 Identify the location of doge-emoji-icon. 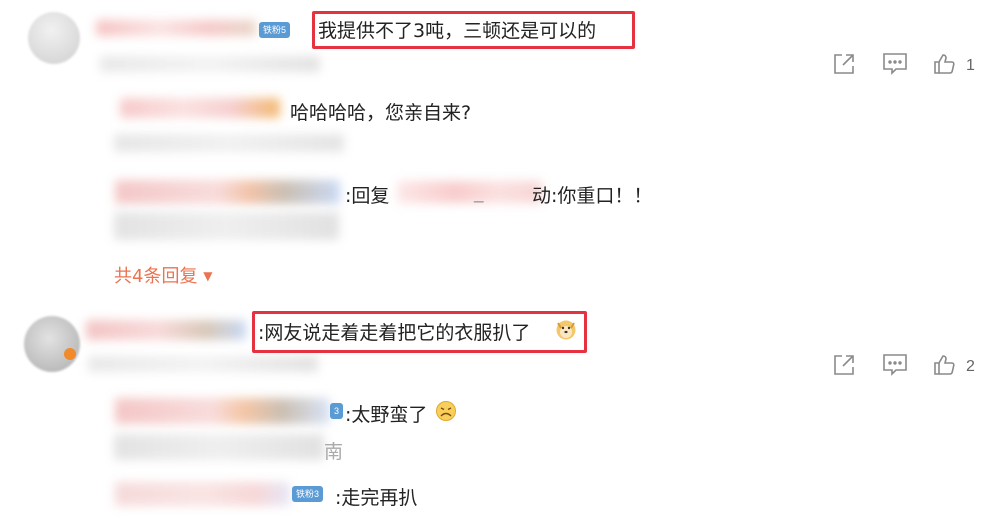
(566, 329).